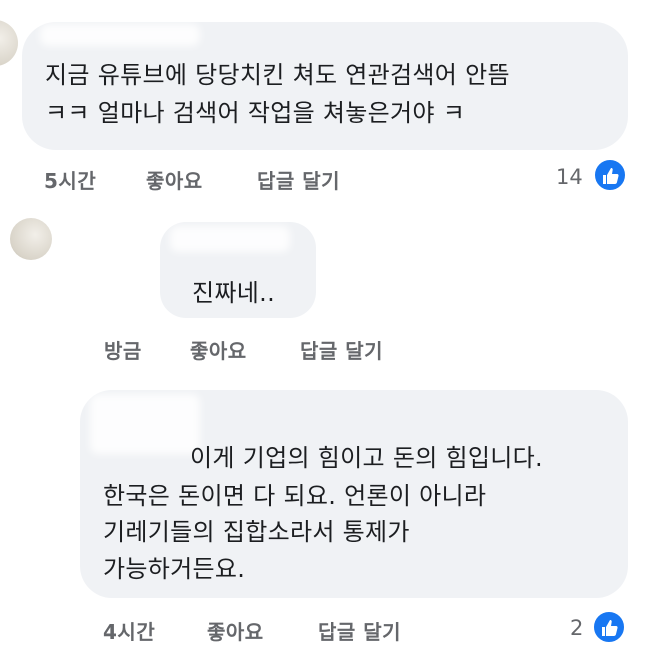 The image size is (649, 649). What do you see at coordinates (129, 630) in the screenshot?
I see `comment-timestamp: 4시간` at bounding box center [129, 630].